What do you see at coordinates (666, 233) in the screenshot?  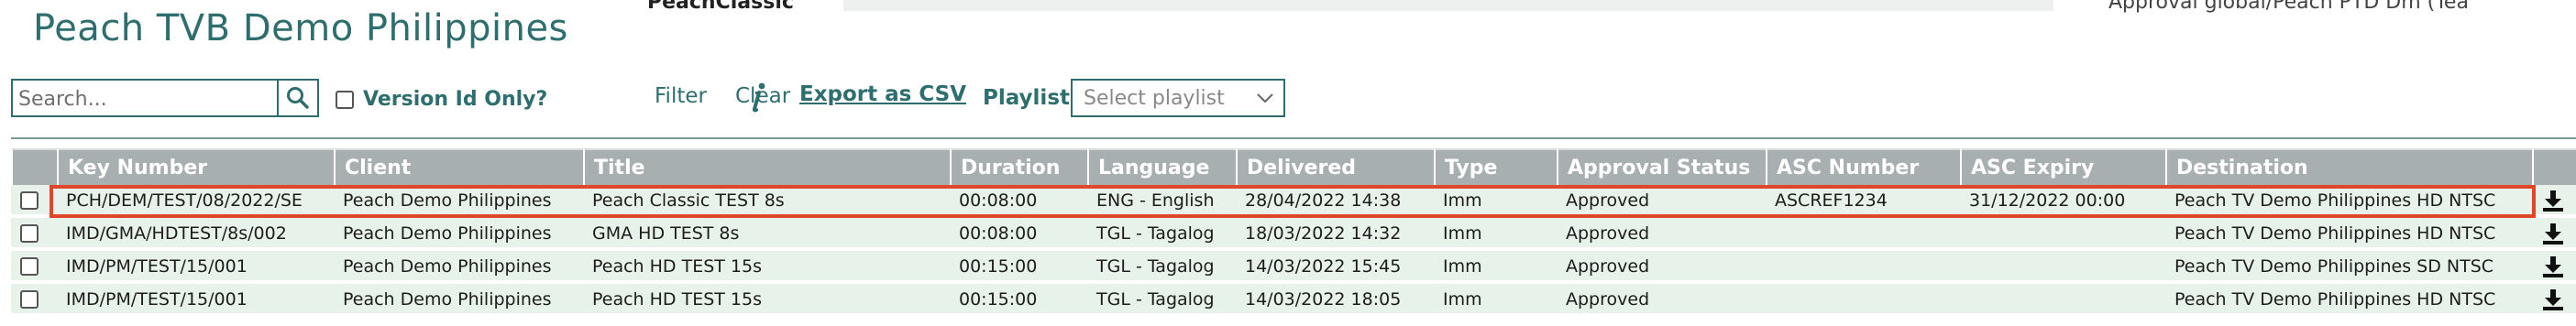 I see `cell-title: GMA HD TEST 8s` at bounding box center [666, 233].